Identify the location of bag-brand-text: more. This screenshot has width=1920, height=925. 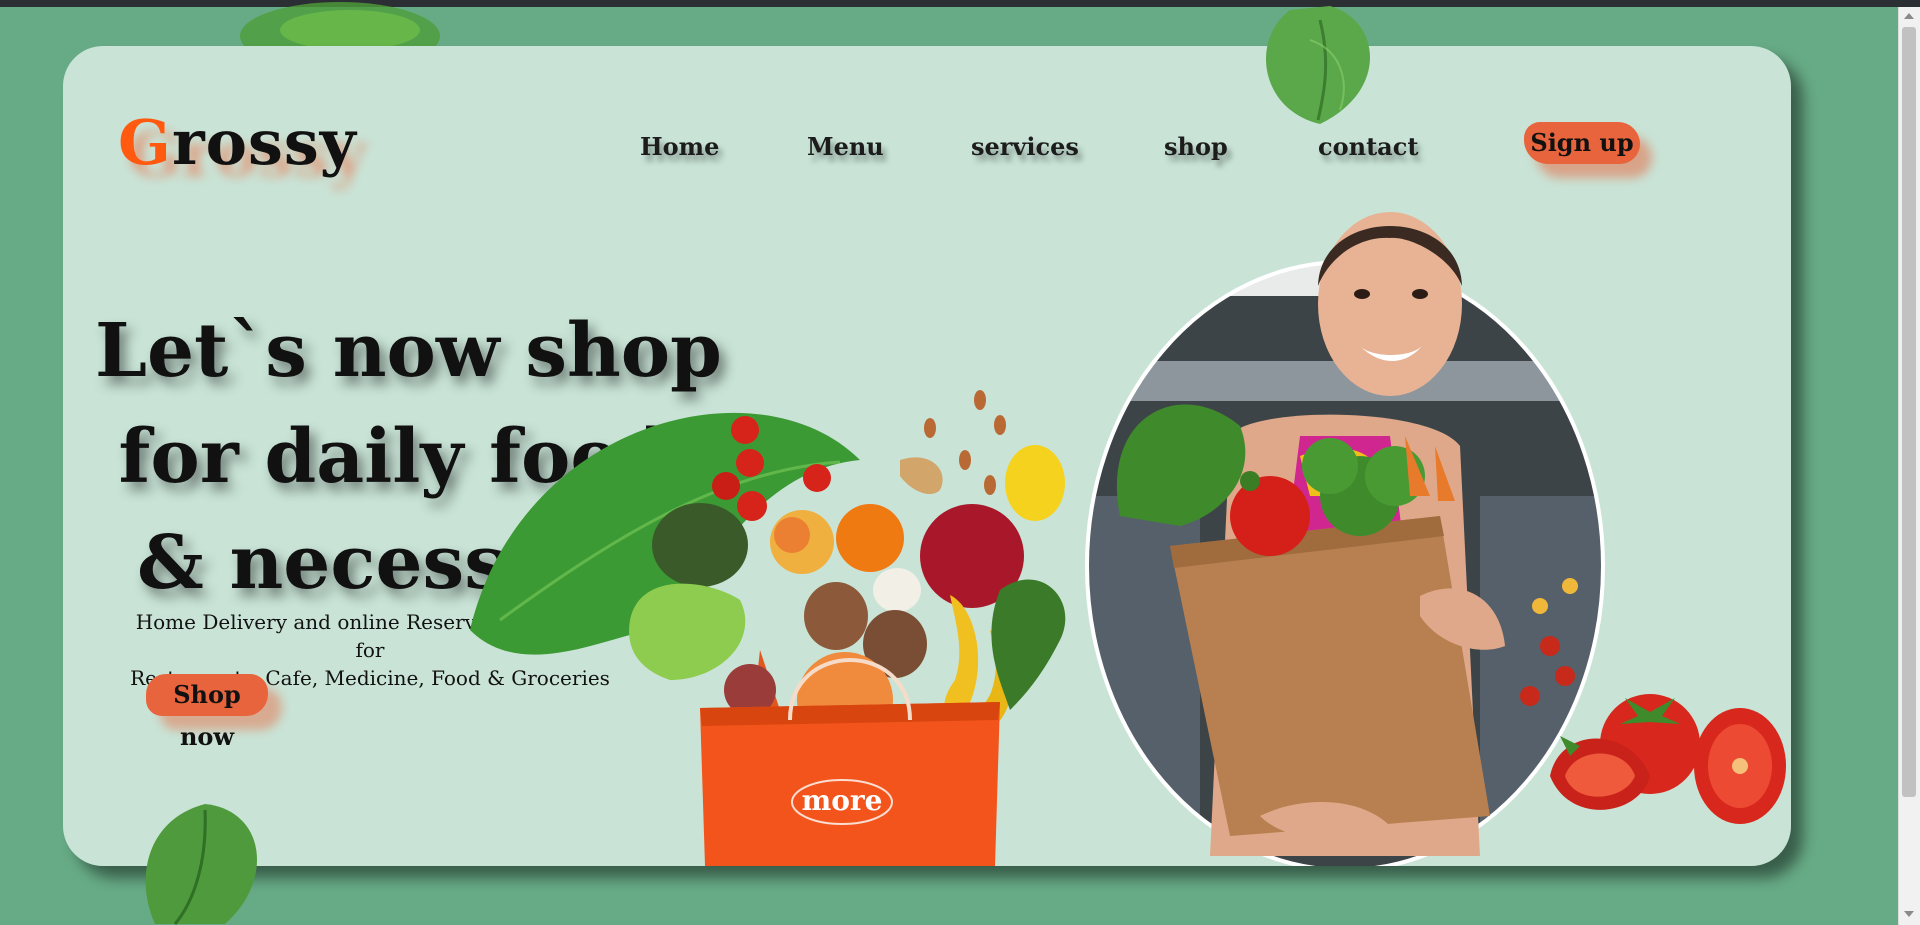
(842, 800).